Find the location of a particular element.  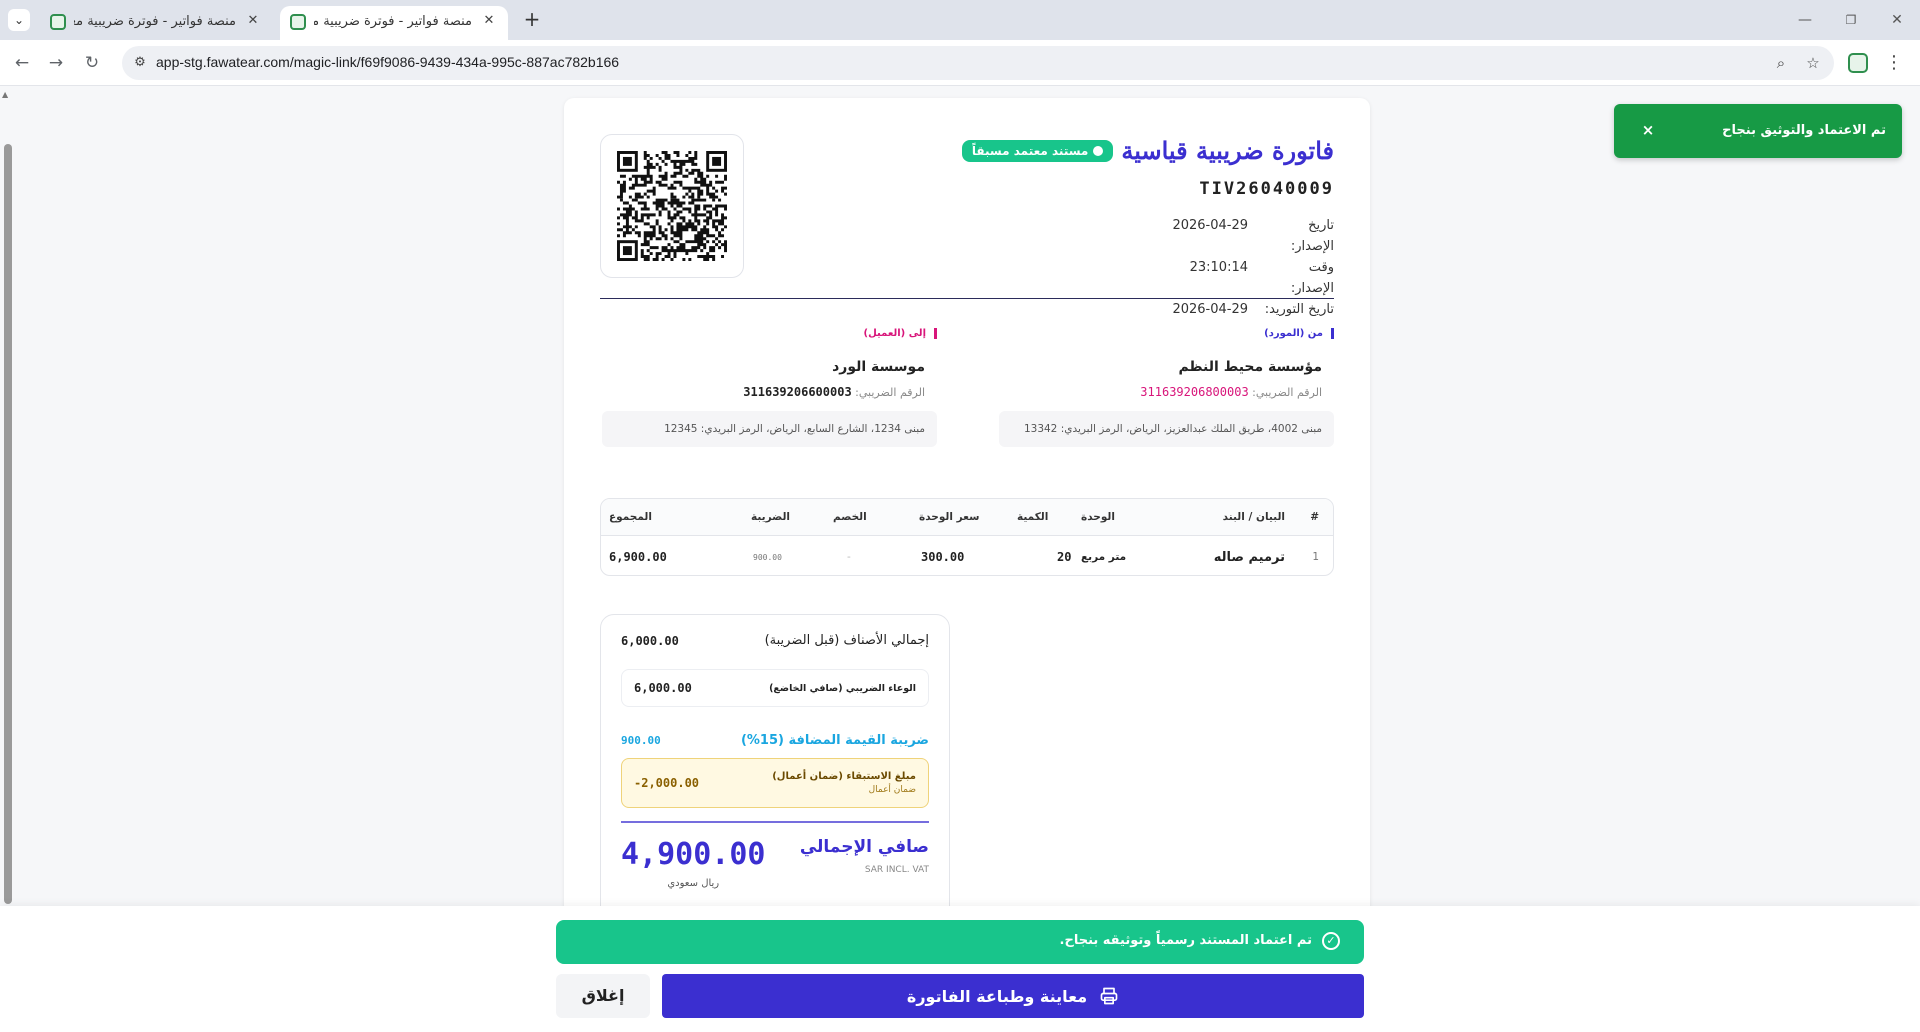

row-qty: 20 is located at coordinates (1064, 557).